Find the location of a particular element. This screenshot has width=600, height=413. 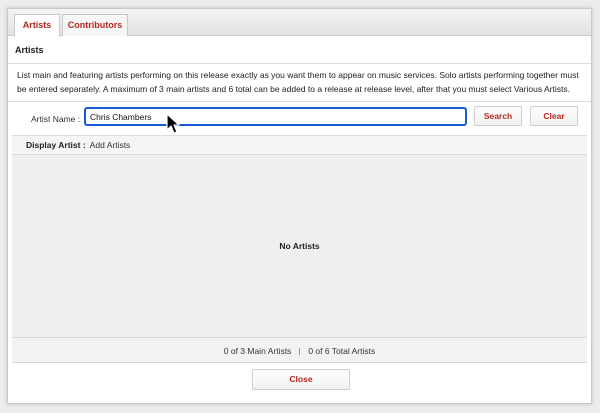

artist-counts: 0 of 3 Main Artists 0 of 6 Total Artists is located at coordinates (299, 350).